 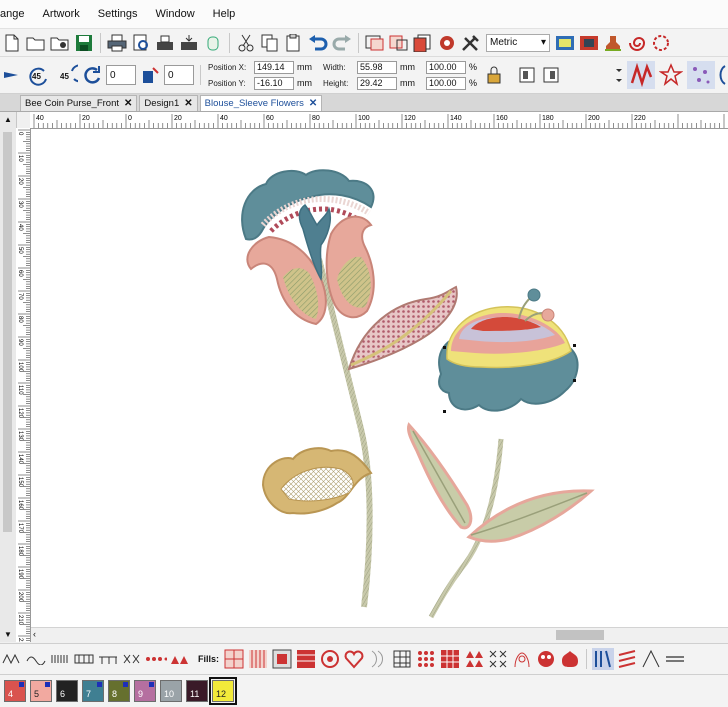 I want to click on thread-swatch-4: 4, so click(x=15, y=691).